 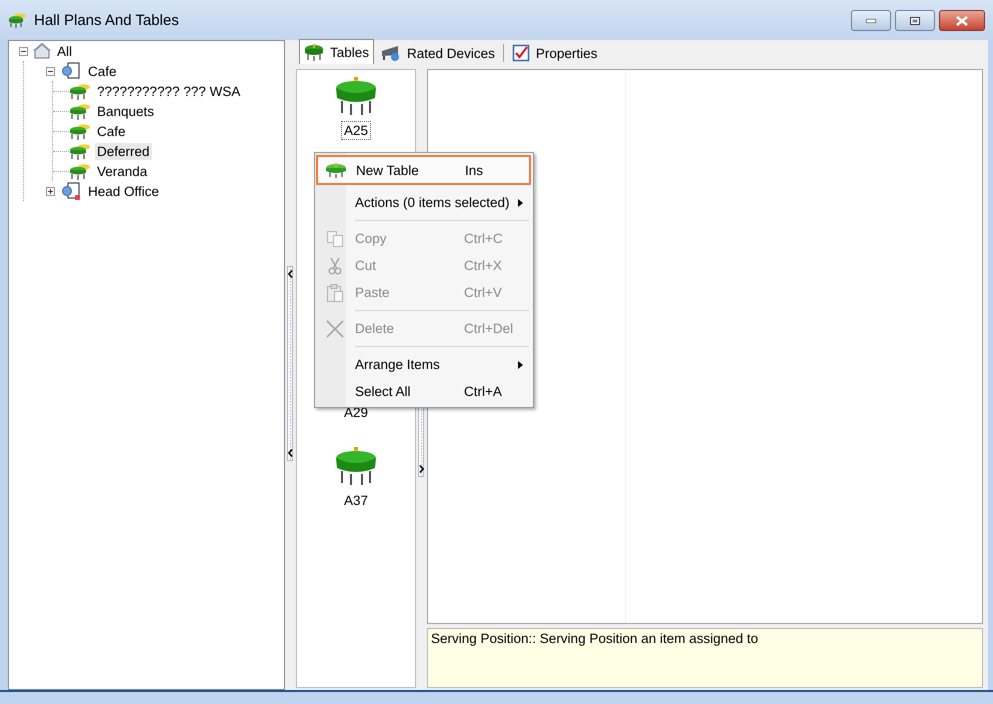 What do you see at coordinates (335, 265) in the screenshot?
I see `scissors-icon` at bounding box center [335, 265].